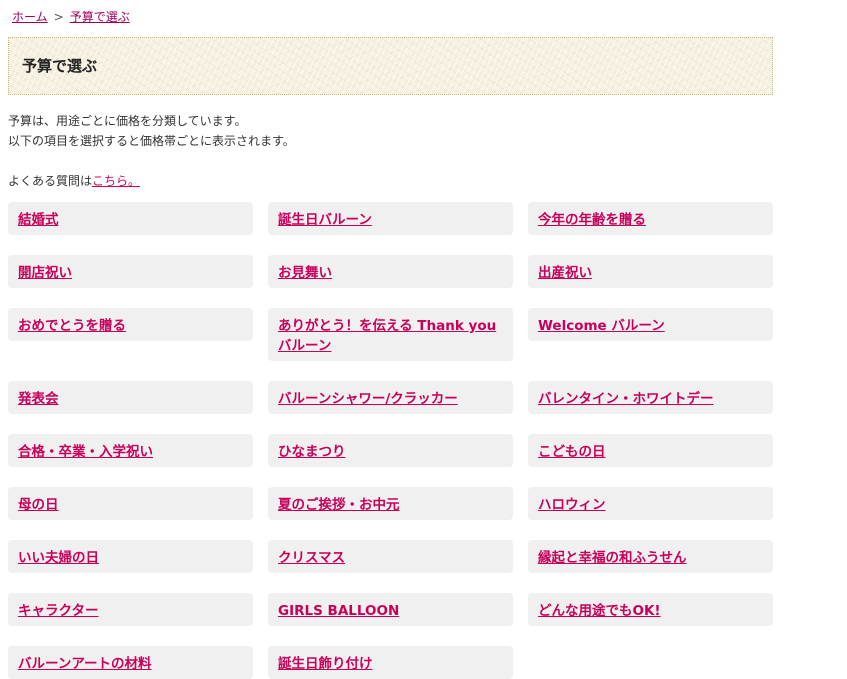 Image resolution: width=847 pixels, height=679 pixels. I want to click on category-link: ありがとう！を伝える Thank you バルーン, so click(387, 336).